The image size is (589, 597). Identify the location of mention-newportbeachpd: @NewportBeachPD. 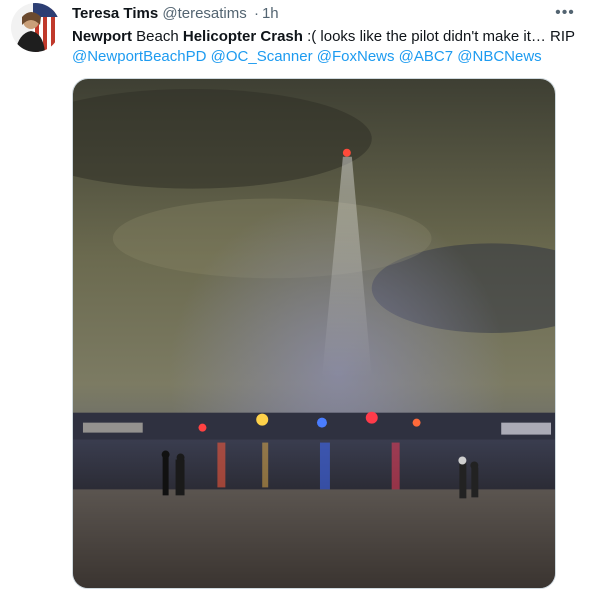
(139, 56).